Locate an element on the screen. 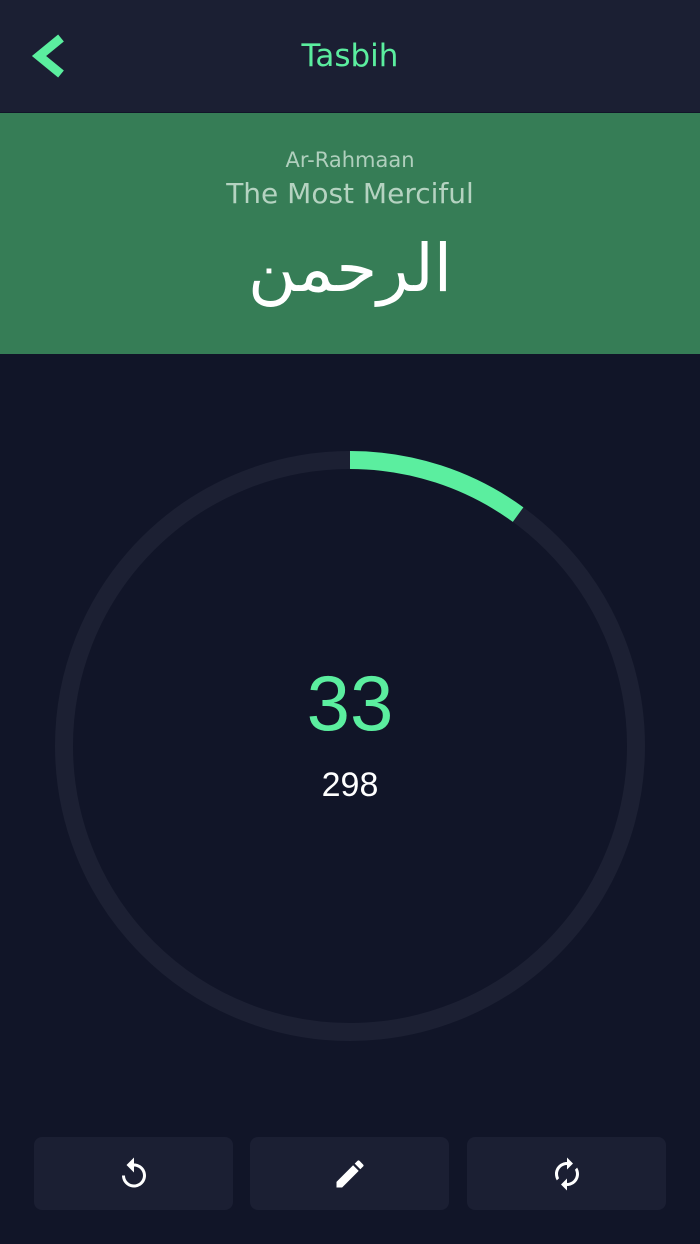 This screenshot has height=1244, width=700. pencil-icon is located at coordinates (350, 1173).